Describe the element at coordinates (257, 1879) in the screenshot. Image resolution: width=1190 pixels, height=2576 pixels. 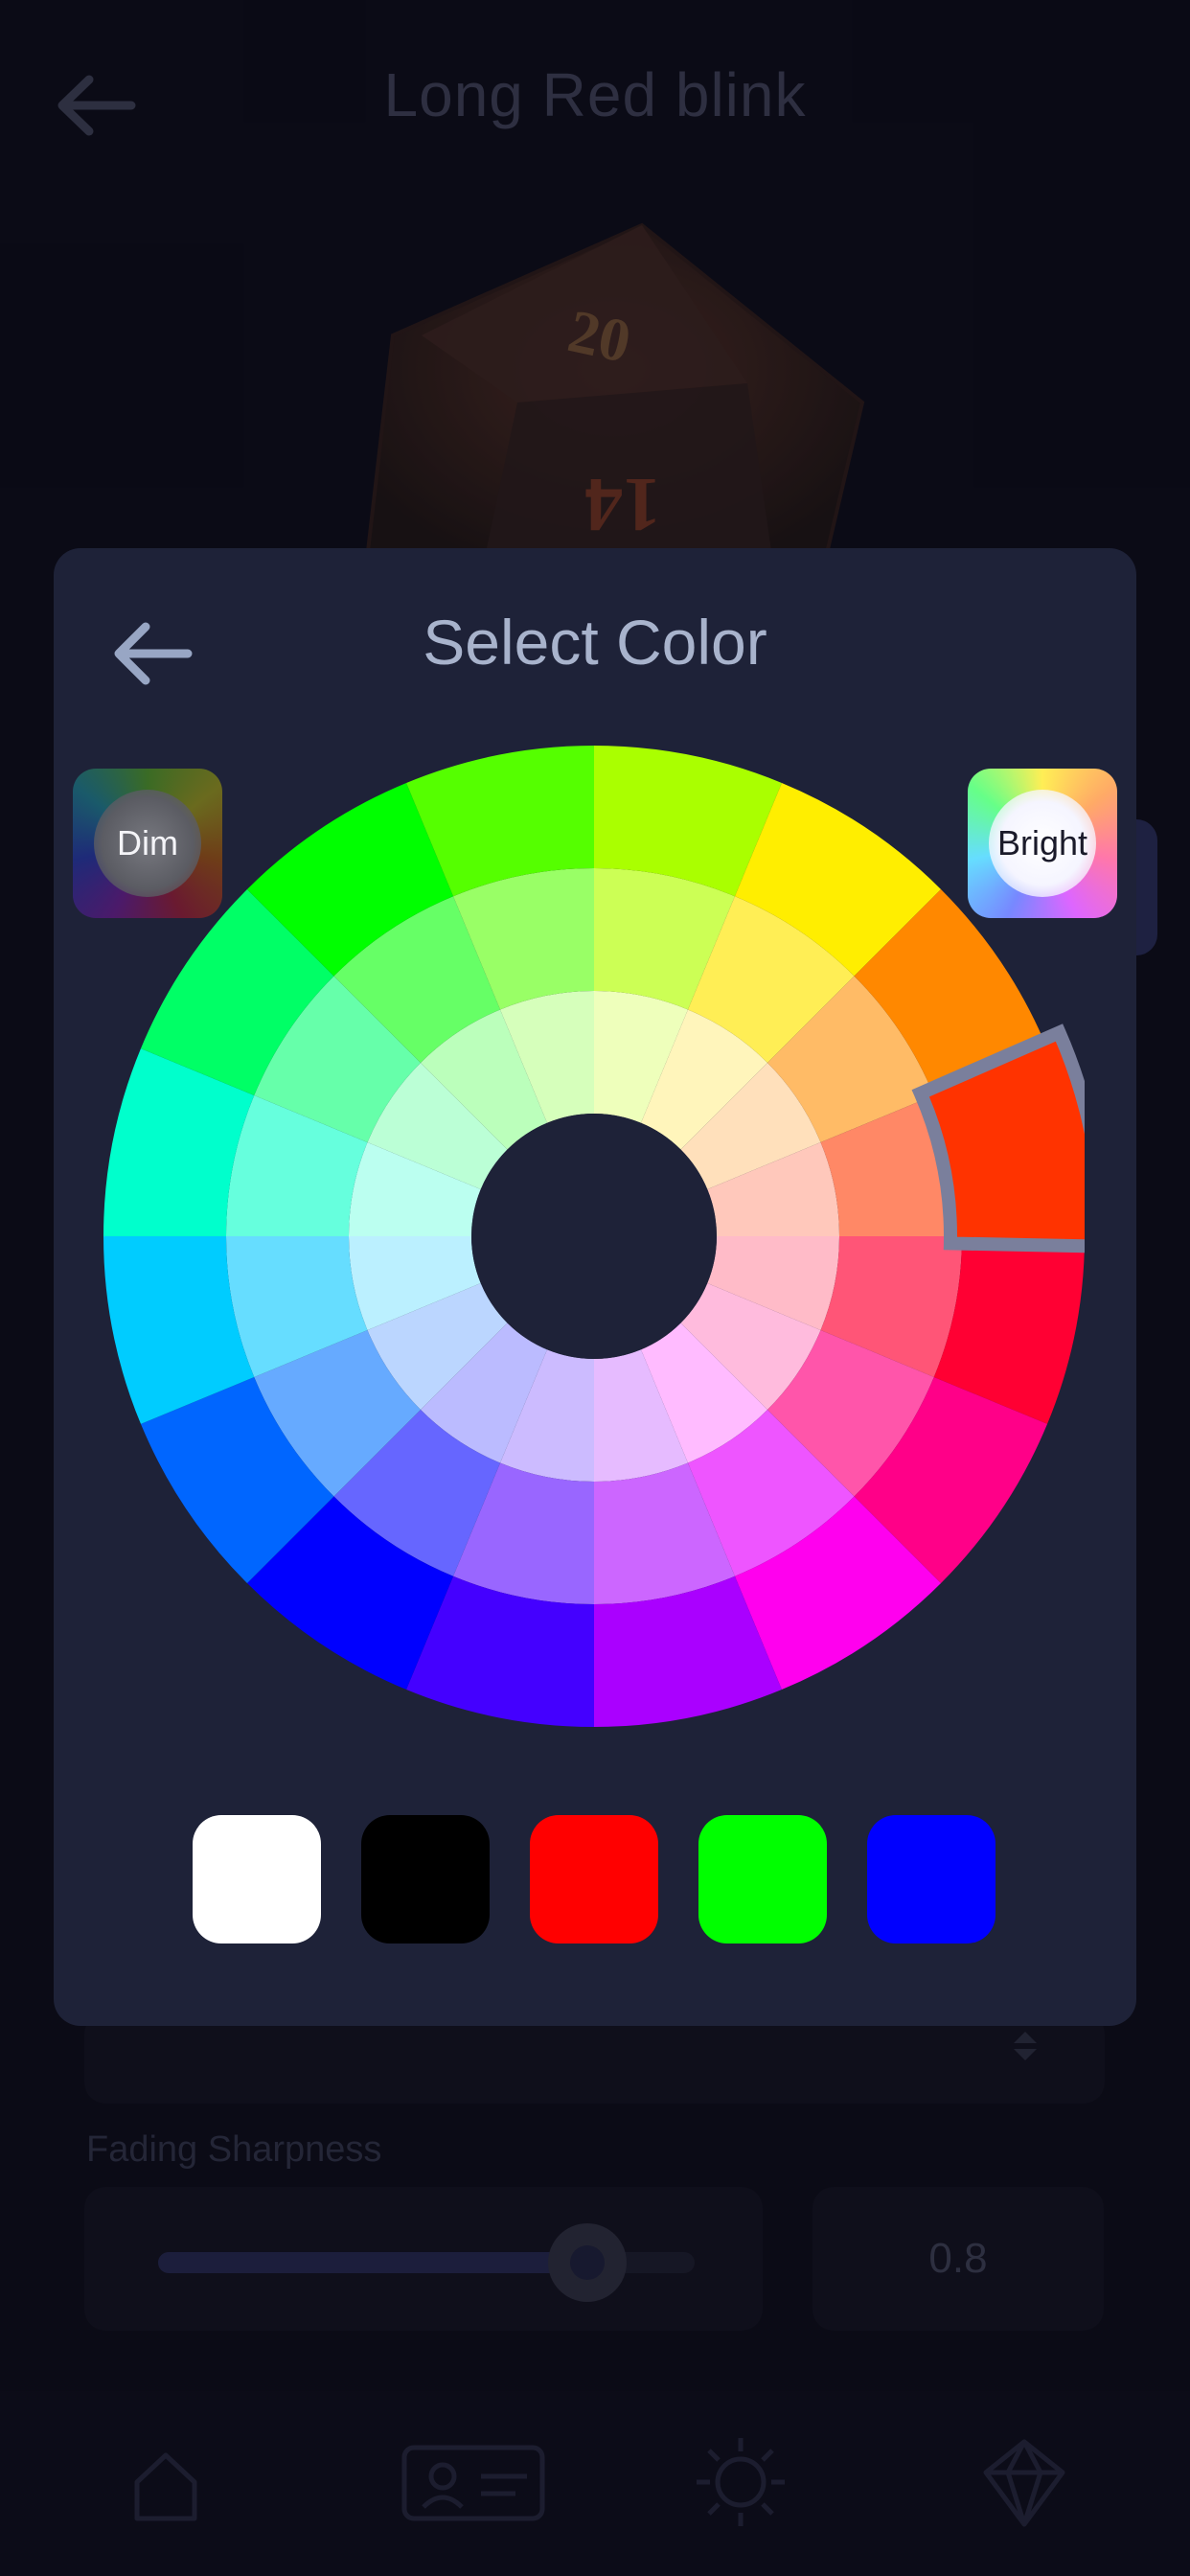
I see `swatch-white` at that location.